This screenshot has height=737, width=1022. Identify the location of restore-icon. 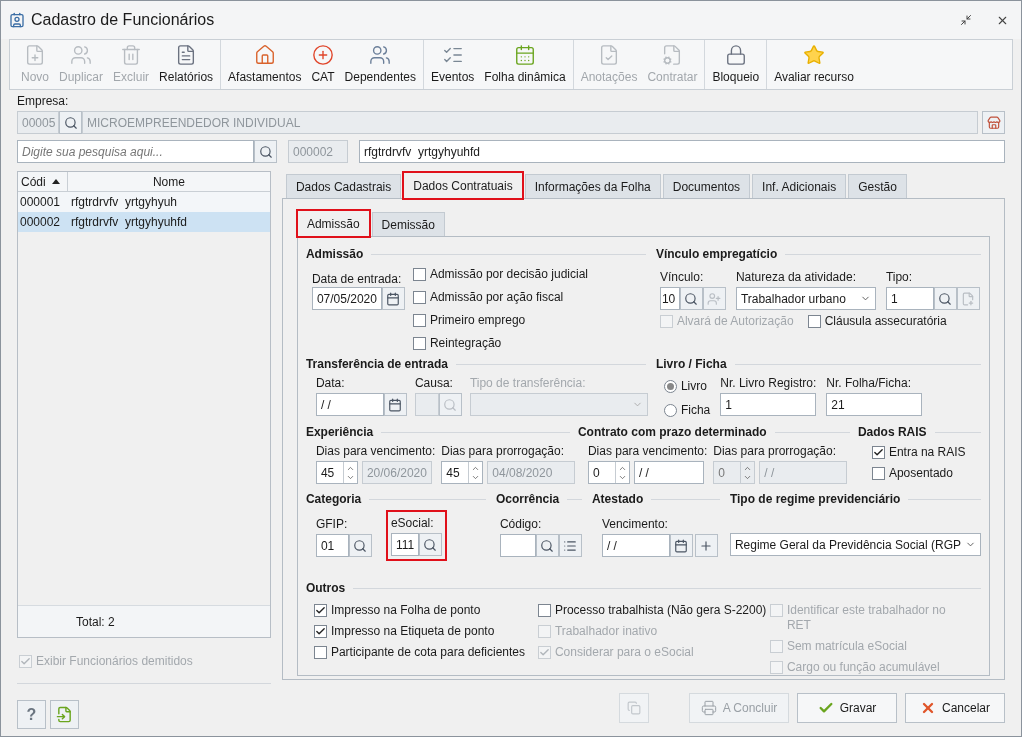
(966, 20).